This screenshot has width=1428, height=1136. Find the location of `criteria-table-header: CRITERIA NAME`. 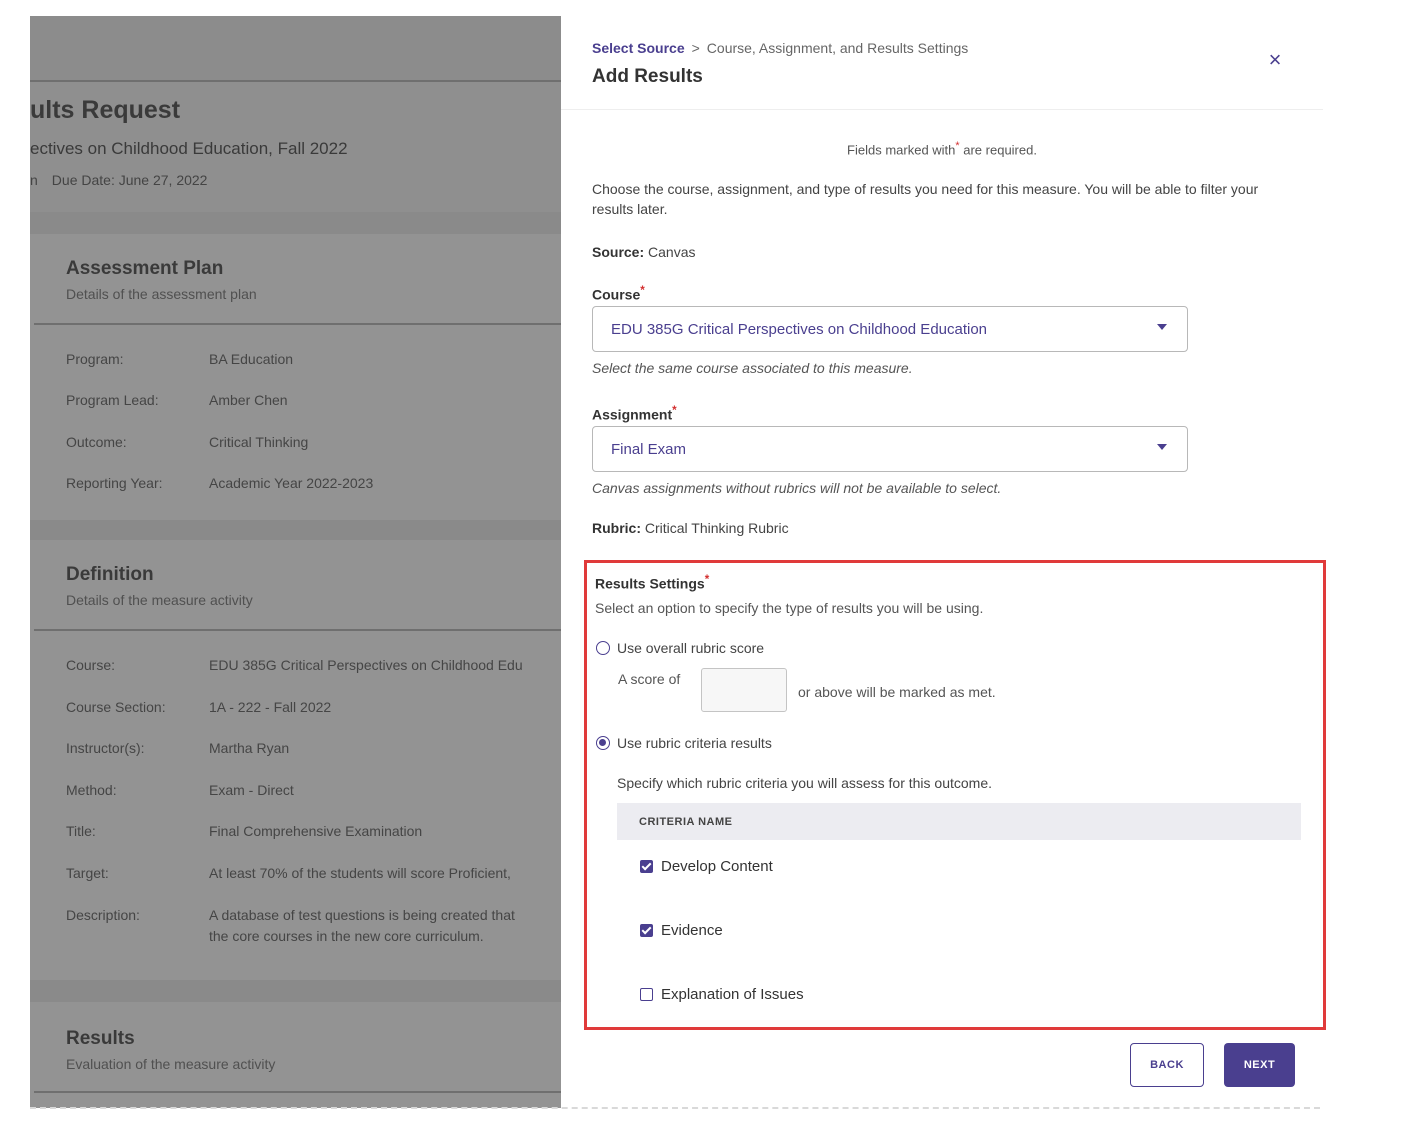

criteria-table-header: CRITERIA NAME is located at coordinates (959, 821).